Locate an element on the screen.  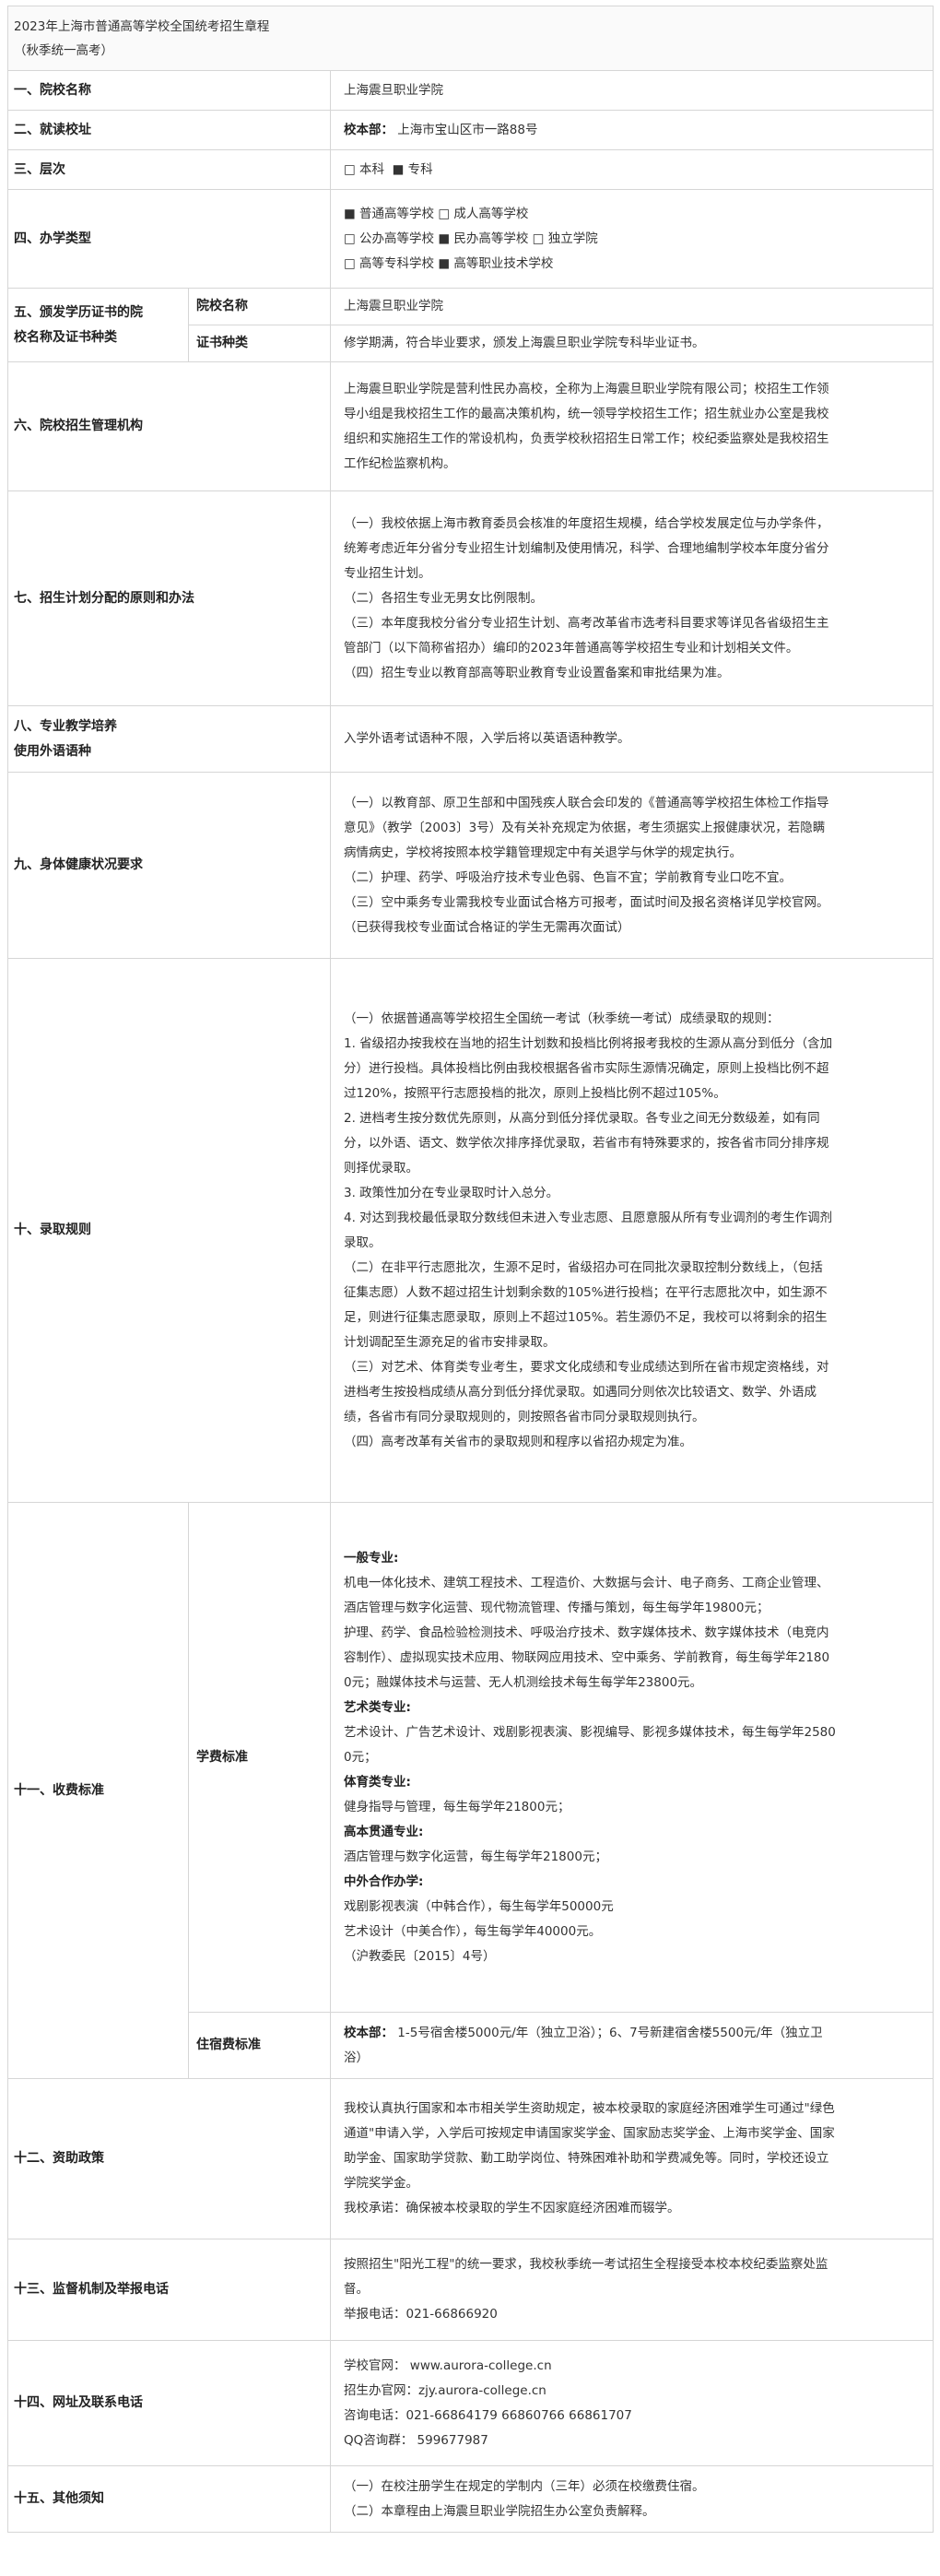
row-label-fees: 十一、收费标准 is located at coordinates (98, 1790).